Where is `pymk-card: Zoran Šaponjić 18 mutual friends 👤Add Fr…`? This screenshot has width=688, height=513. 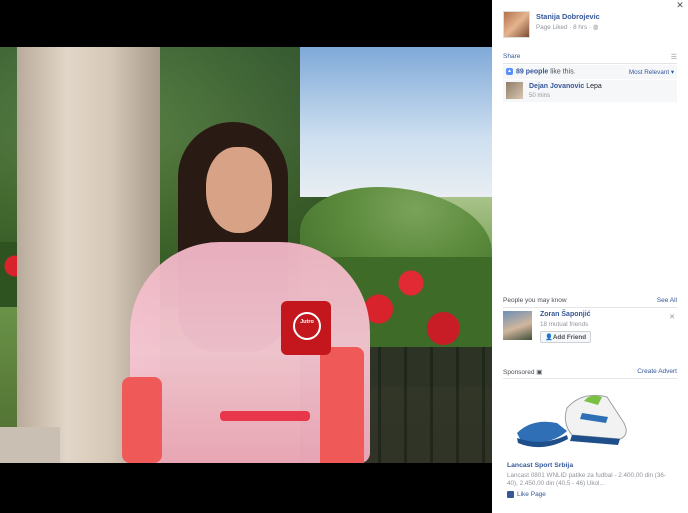
pymk-card: Zoran Šaponjić 18 mutual friends 👤Add Fr… is located at coordinates (590, 327).